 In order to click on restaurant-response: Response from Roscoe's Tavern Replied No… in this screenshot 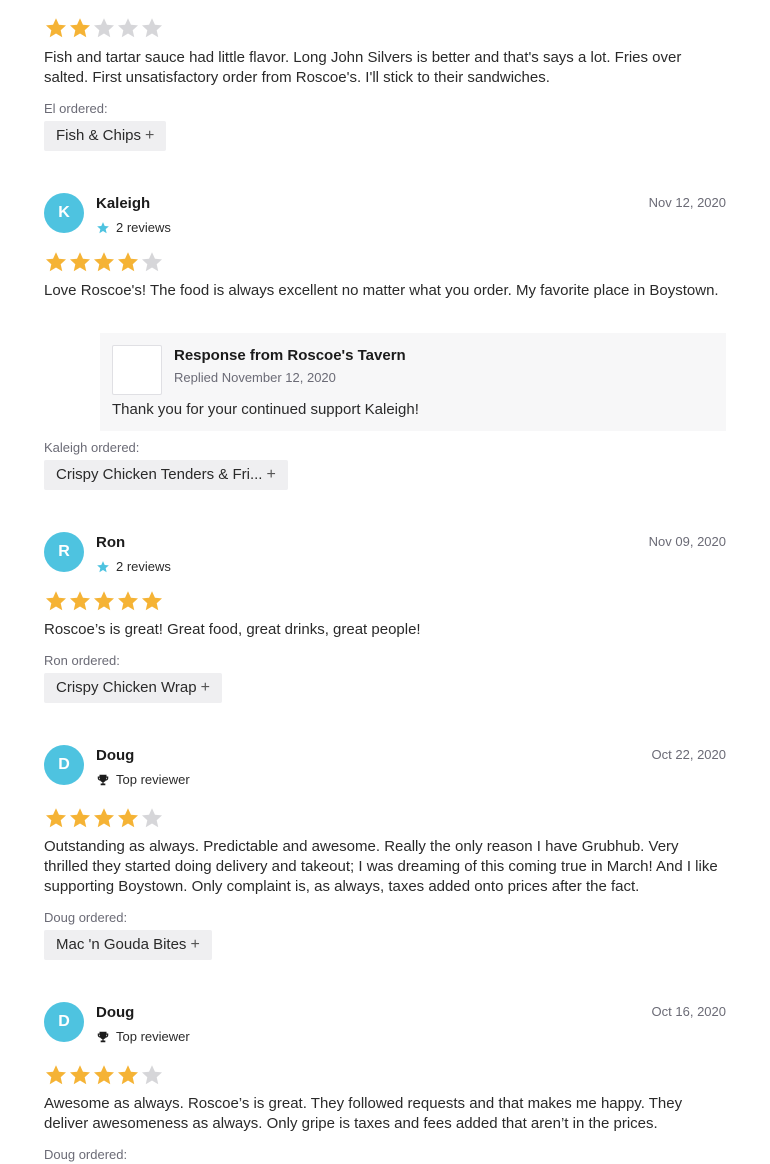, I will do `click(413, 382)`.